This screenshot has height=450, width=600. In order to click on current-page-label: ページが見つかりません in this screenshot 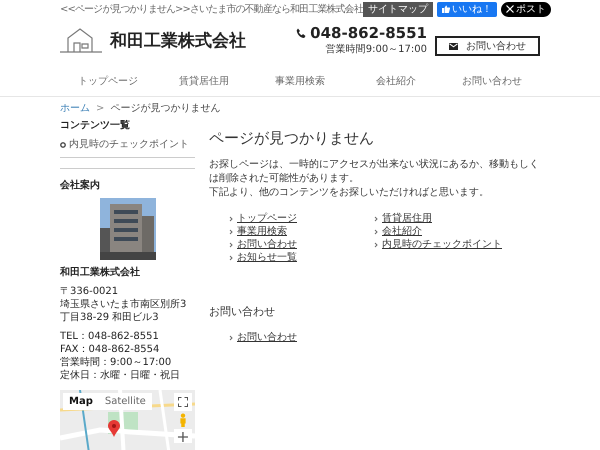, I will do `click(165, 108)`.